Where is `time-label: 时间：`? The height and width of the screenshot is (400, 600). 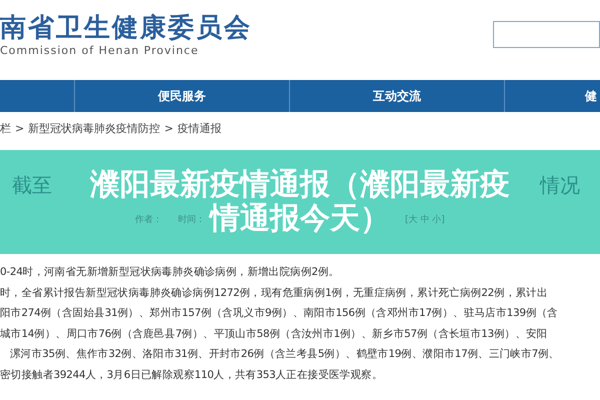
time-label: 时间： is located at coordinates (191, 220).